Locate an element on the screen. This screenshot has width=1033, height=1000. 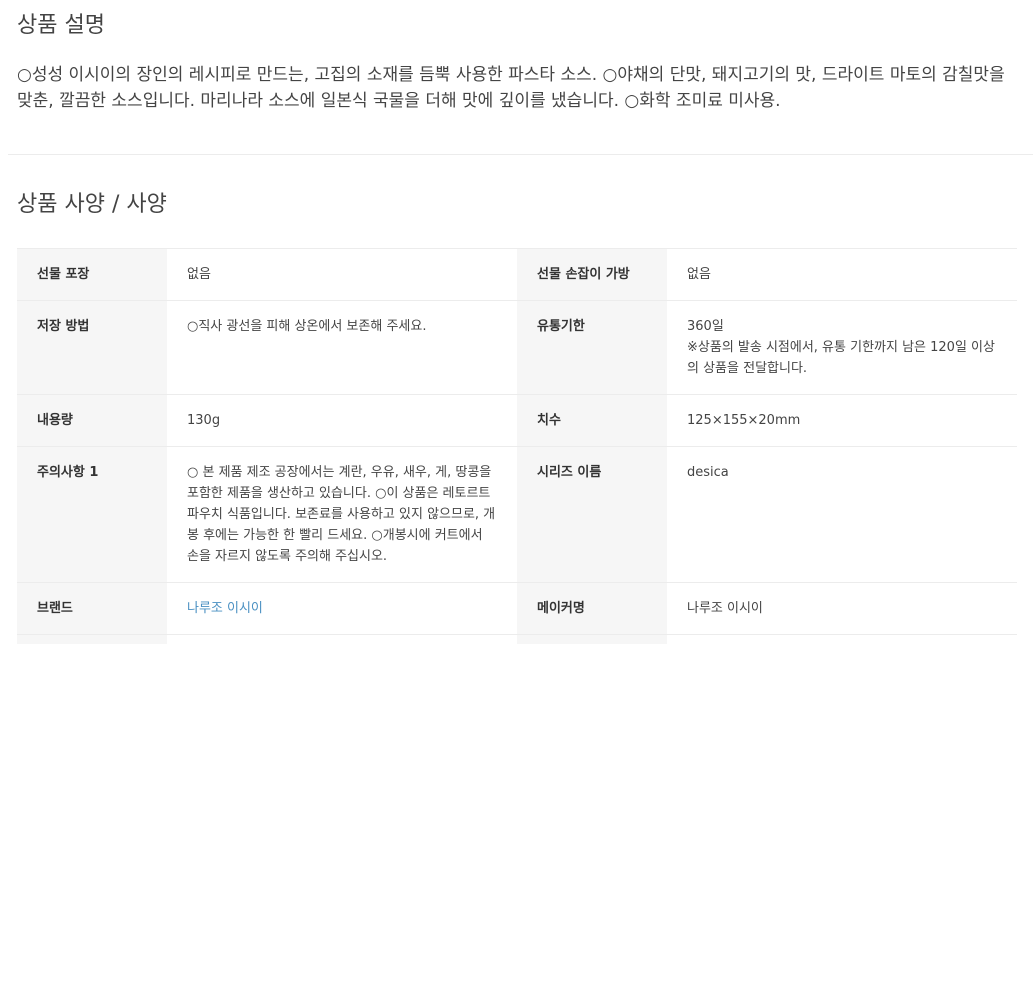
spec-row-empty is located at coordinates (517, 639).